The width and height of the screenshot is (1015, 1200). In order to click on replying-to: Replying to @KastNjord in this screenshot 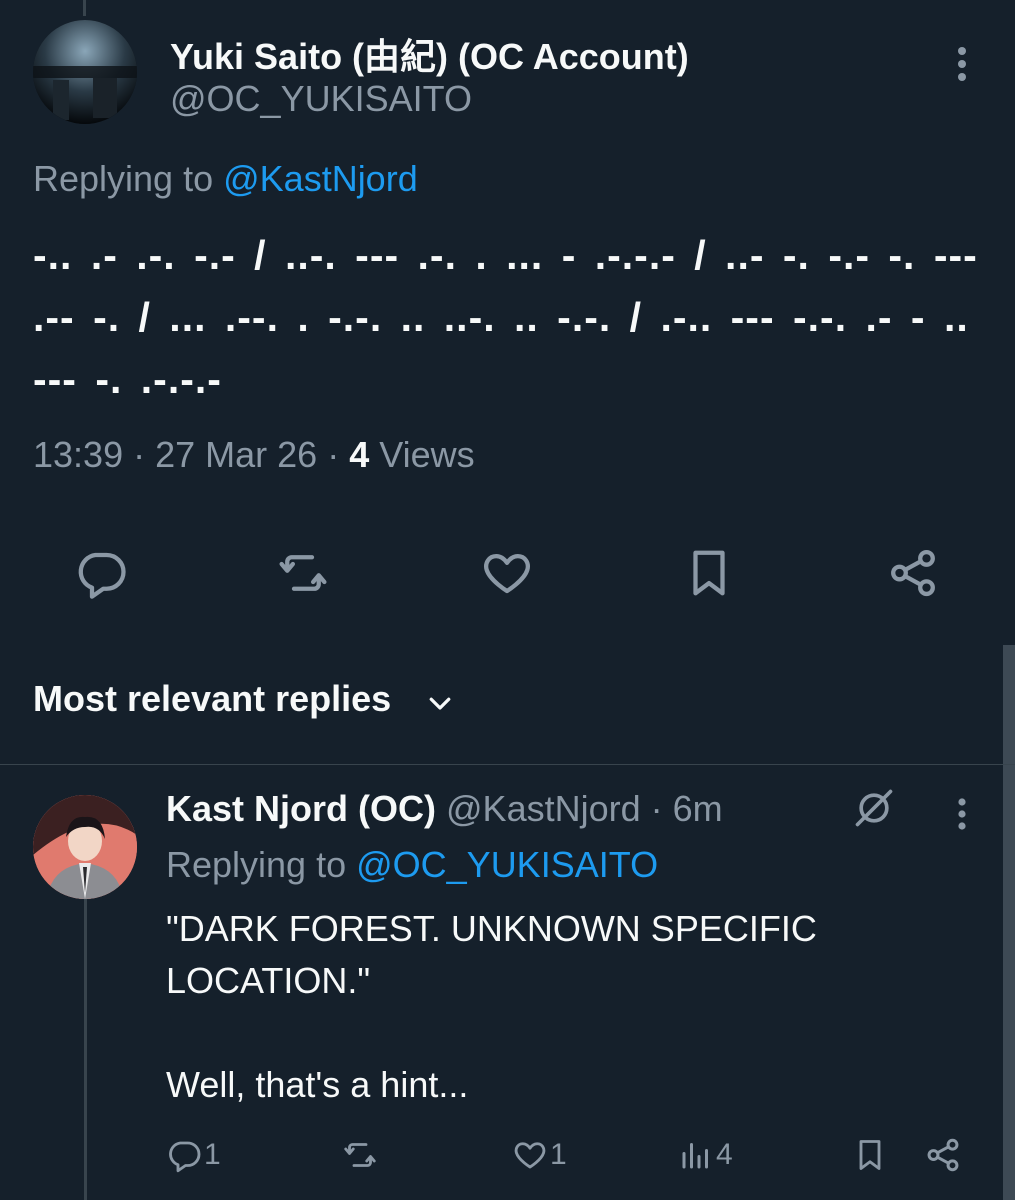, I will do `click(225, 179)`.